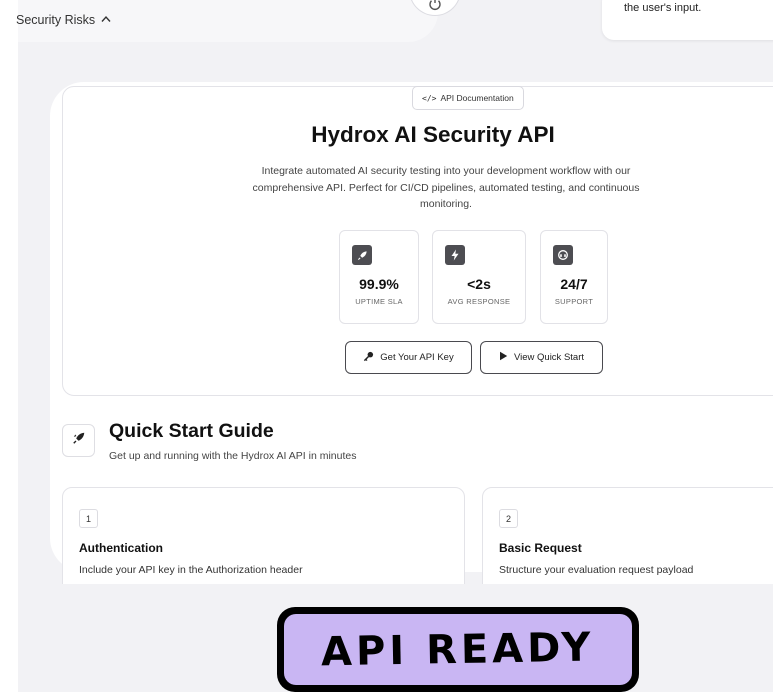 This screenshot has height=692, width=773. I want to click on stat-response-value: <2s, so click(479, 284).